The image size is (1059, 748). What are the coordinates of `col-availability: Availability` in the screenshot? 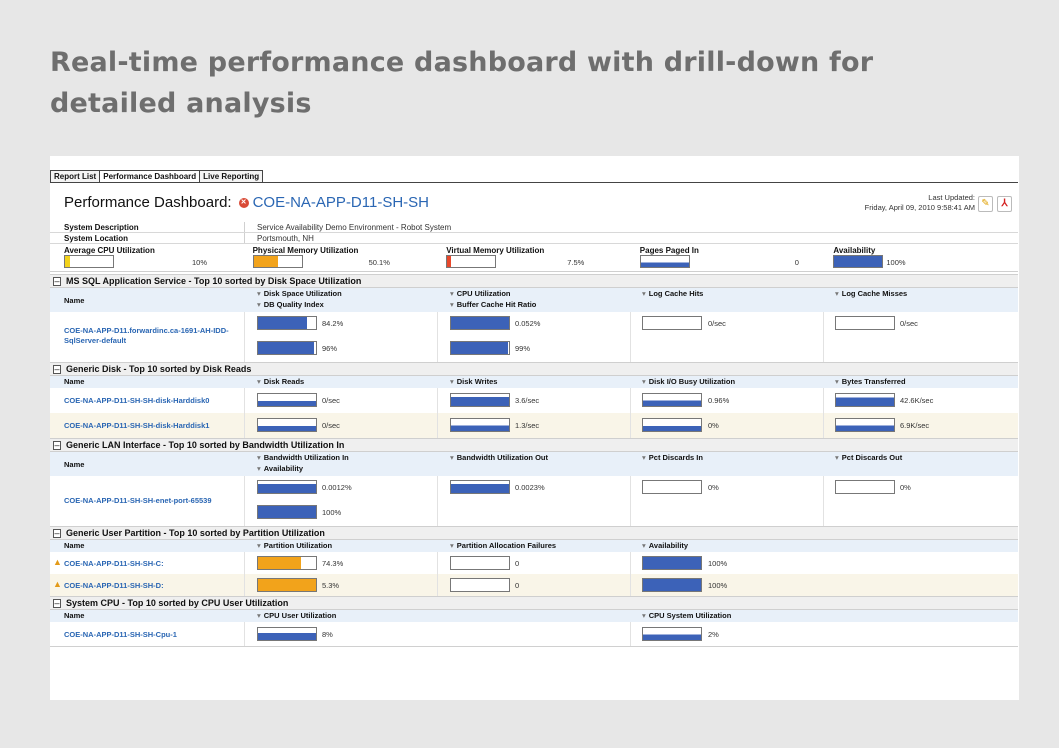 It's located at (280, 468).